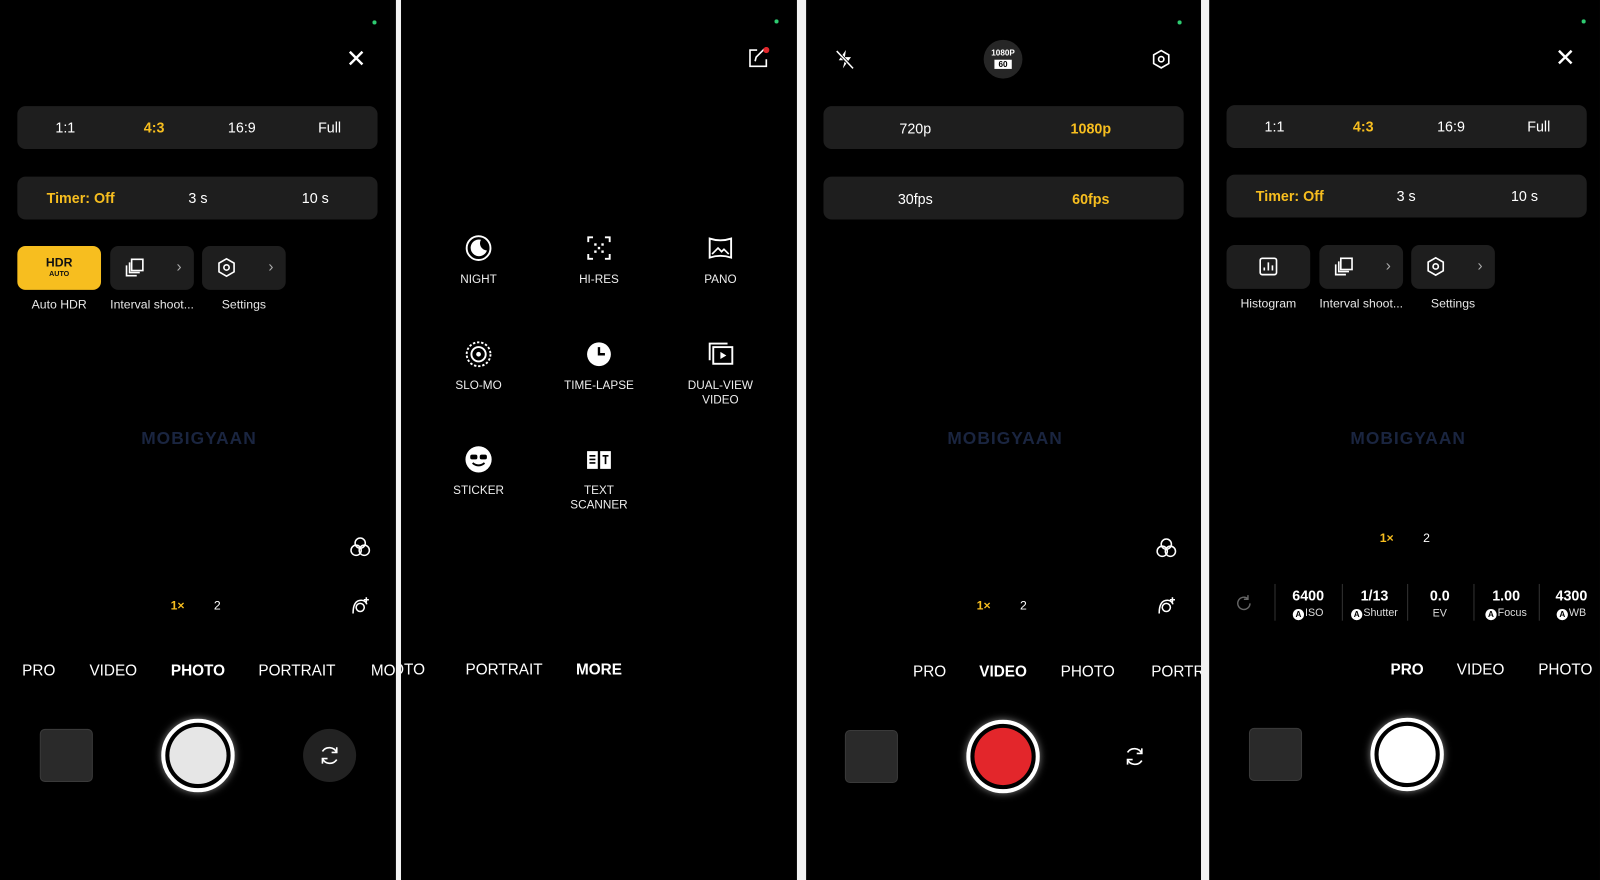 The image size is (1600, 880). I want to click on mode-item-label: HI-RES, so click(599, 279).